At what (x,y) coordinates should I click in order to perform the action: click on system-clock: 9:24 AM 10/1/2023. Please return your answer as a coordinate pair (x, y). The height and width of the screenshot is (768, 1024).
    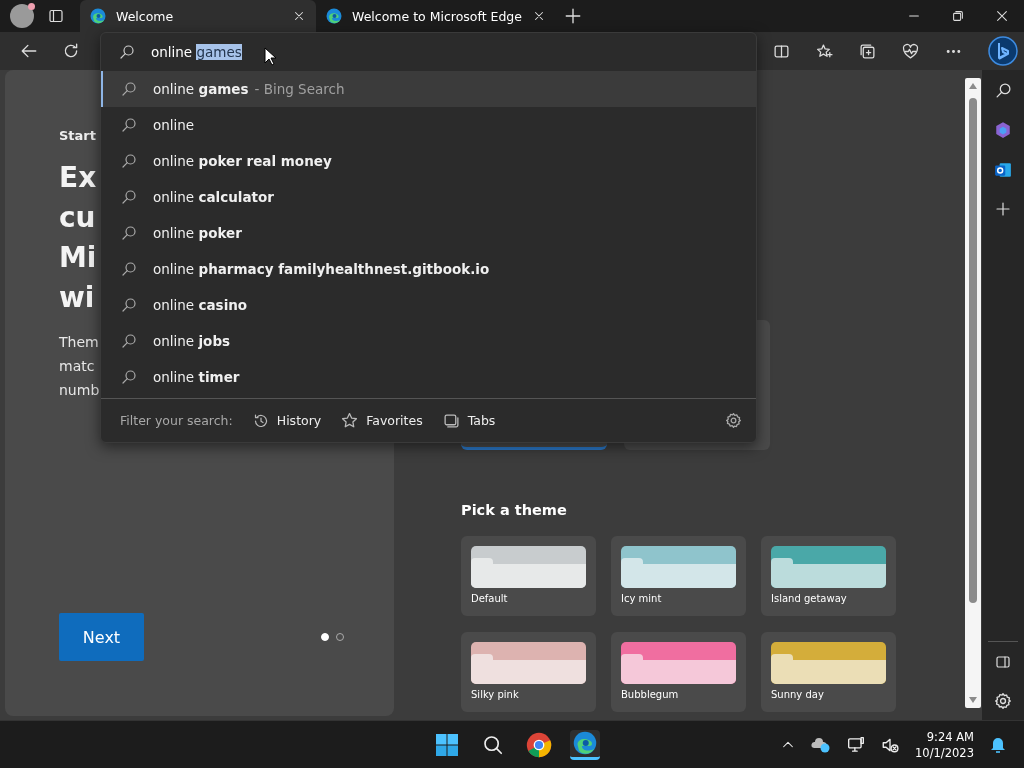
    Looking at the image, I should click on (944, 744).